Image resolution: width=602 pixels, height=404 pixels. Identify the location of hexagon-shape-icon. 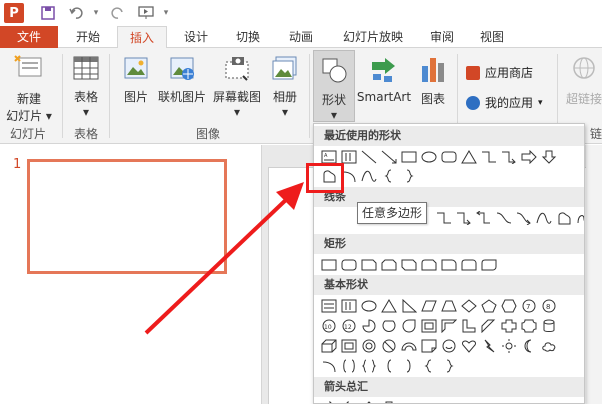
(509, 306).